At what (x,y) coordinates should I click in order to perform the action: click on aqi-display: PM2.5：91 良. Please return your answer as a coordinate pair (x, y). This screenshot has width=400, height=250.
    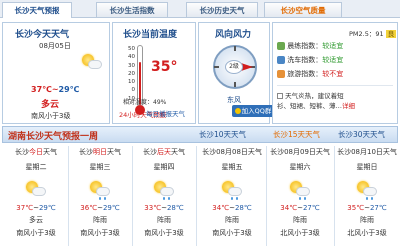
    Looking at the image, I should click on (373, 33).